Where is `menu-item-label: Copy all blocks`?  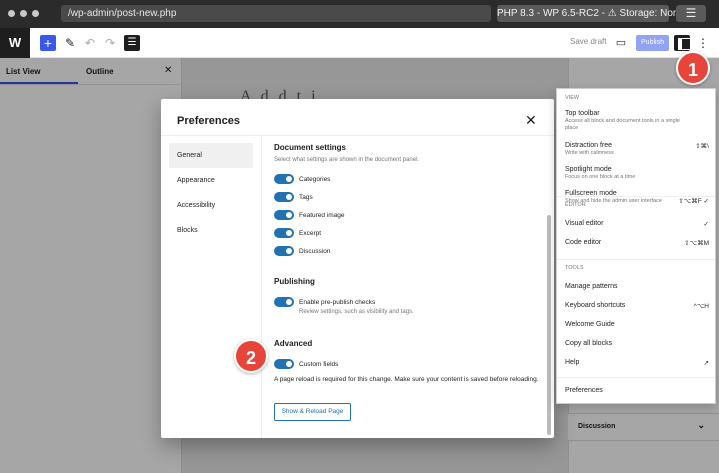
menu-item-label: Copy all blocks is located at coordinates (589, 343).